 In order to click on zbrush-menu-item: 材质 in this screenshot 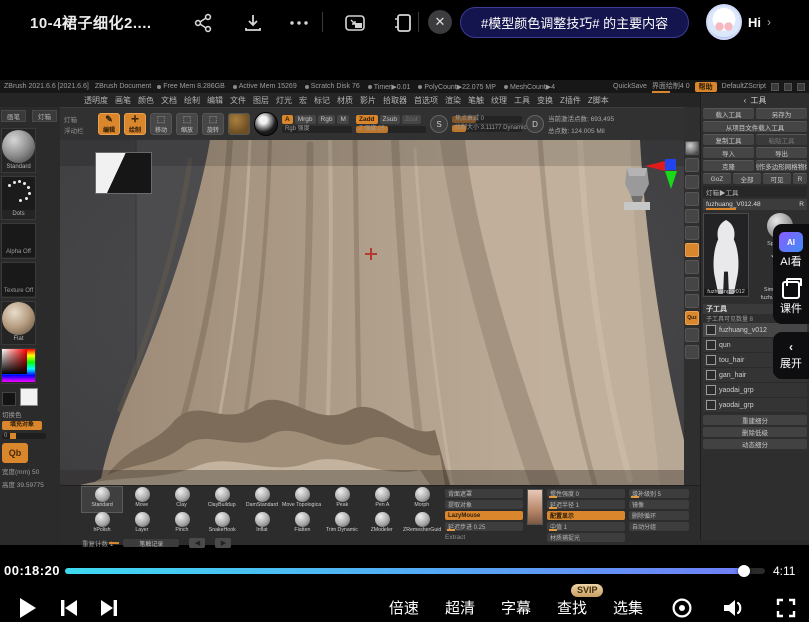, I will do `click(345, 100)`.